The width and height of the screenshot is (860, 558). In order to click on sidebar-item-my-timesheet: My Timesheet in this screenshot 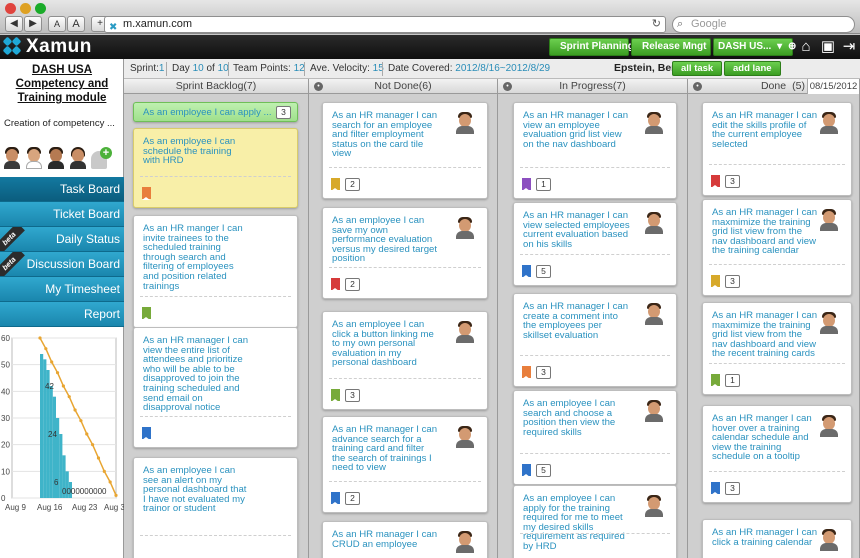, I will do `click(62, 289)`.